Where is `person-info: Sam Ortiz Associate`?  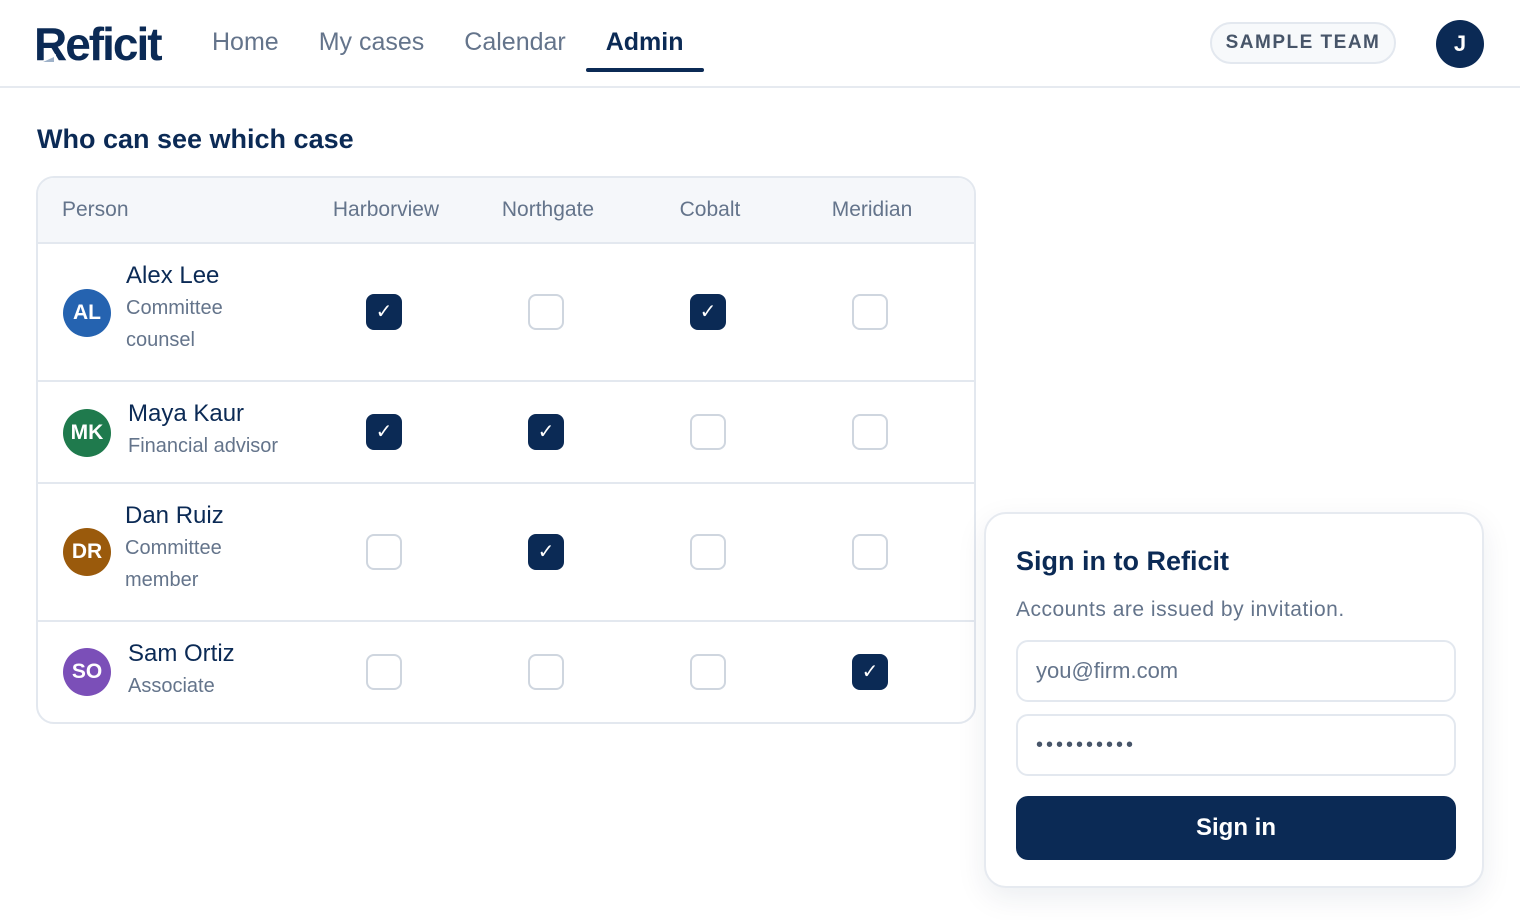
person-info: Sam Ortiz Associate is located at coordinates (223, 670).